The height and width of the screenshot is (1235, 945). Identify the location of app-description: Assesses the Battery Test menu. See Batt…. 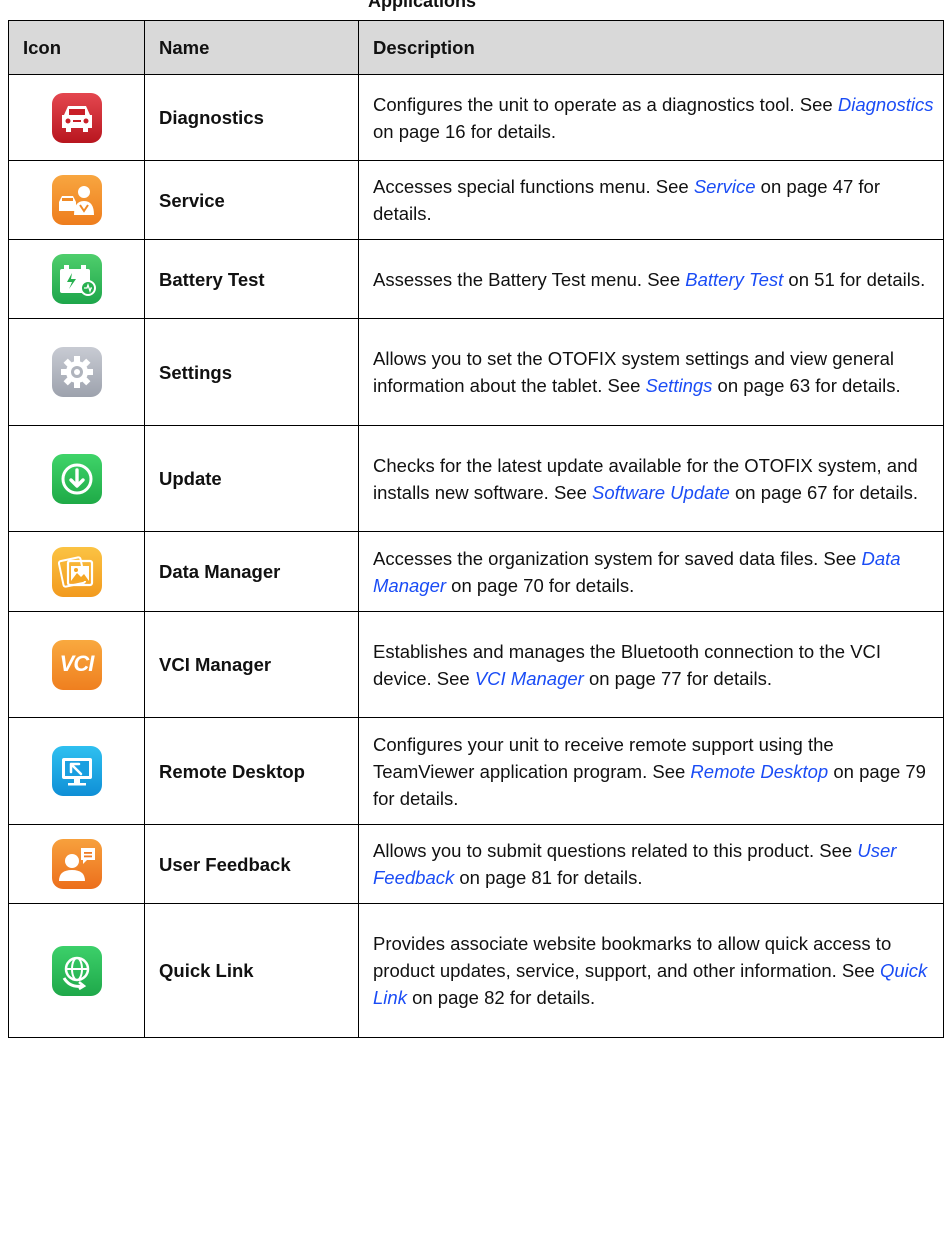
(651, 279).